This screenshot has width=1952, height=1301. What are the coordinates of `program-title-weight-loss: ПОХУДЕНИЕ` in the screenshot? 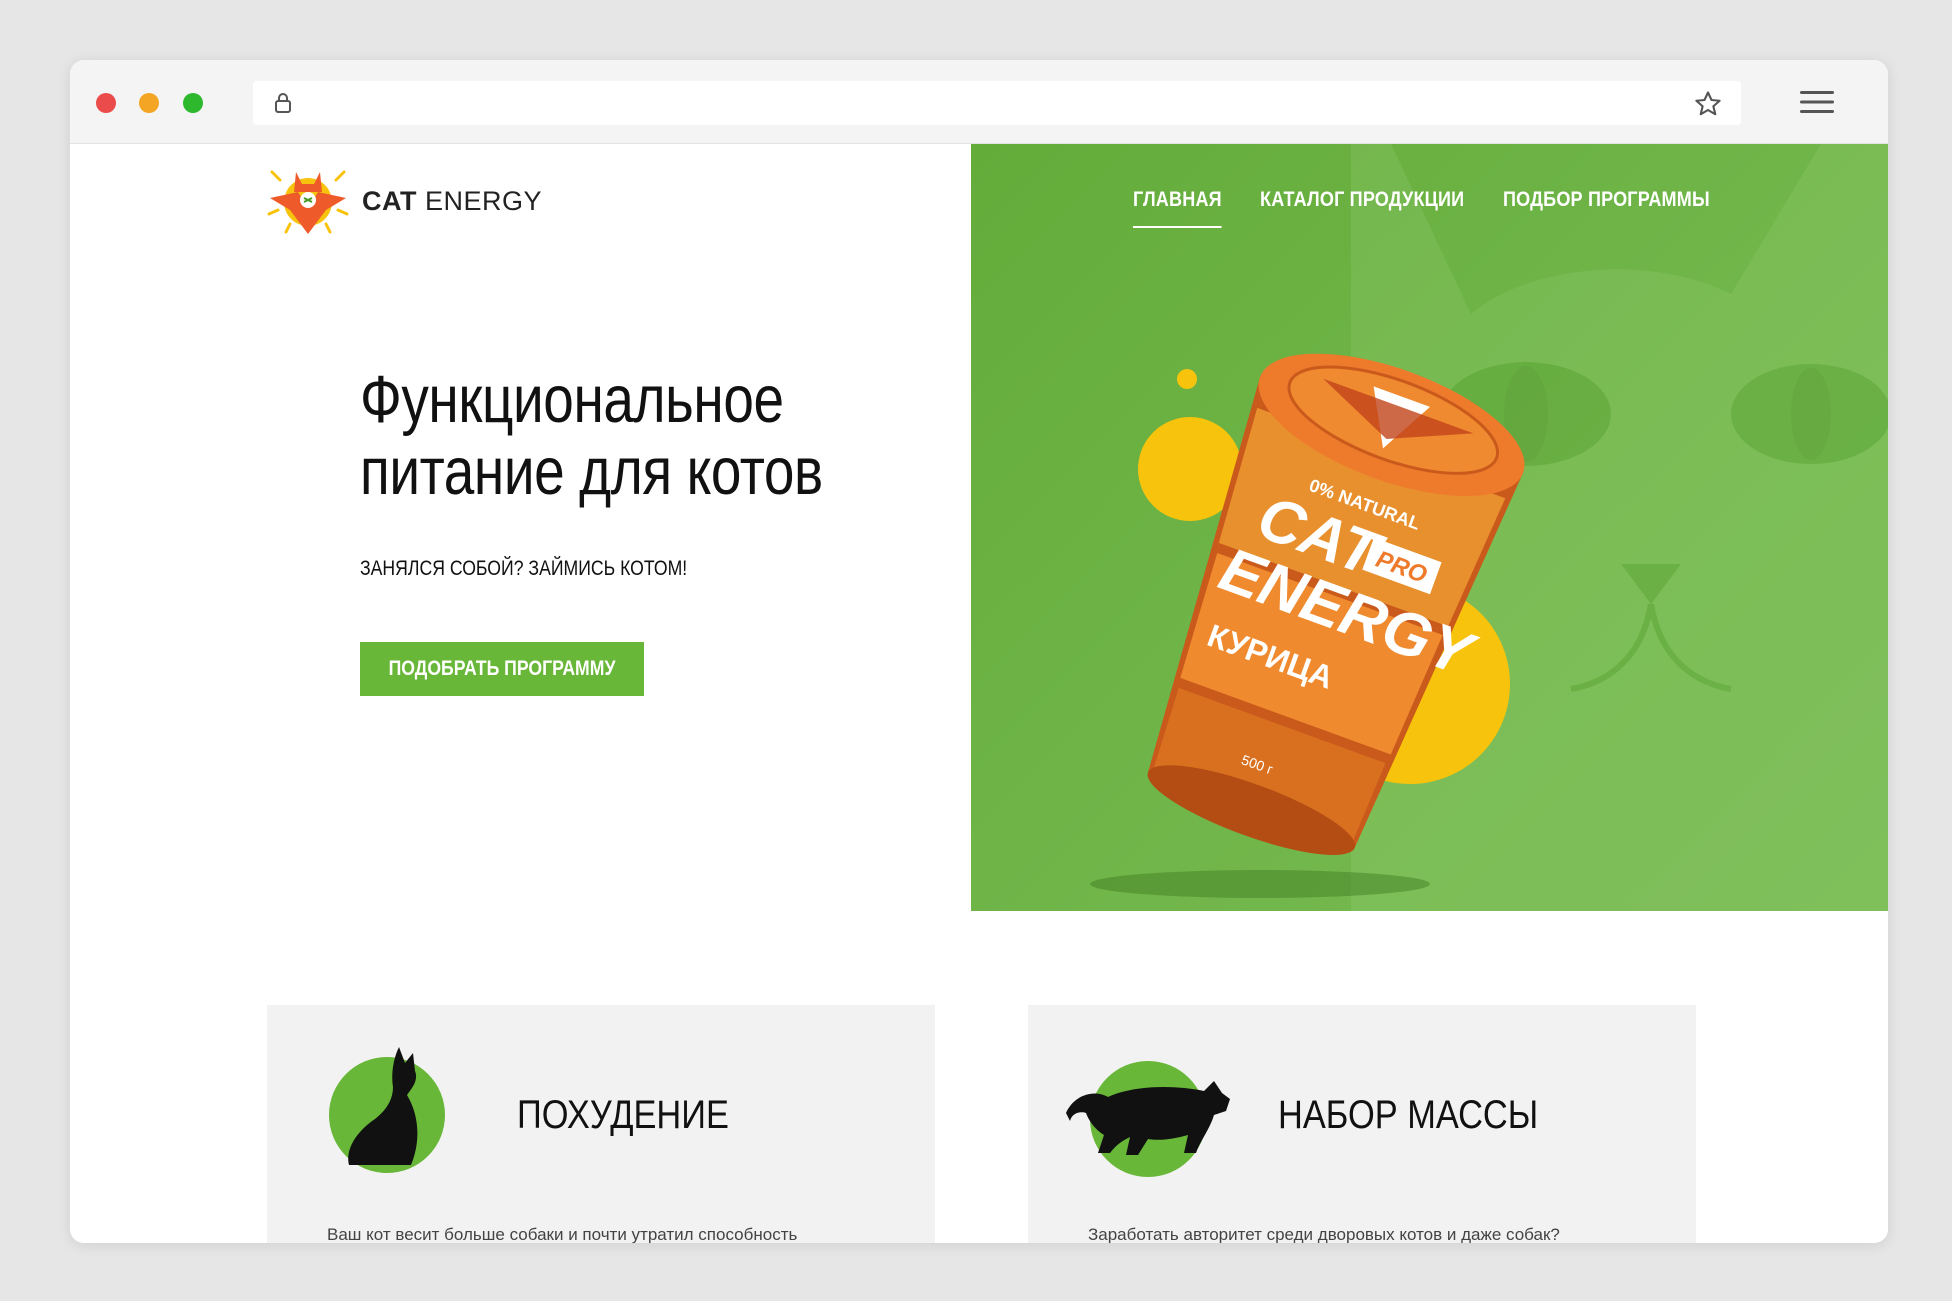 It's located at (623, 1115).